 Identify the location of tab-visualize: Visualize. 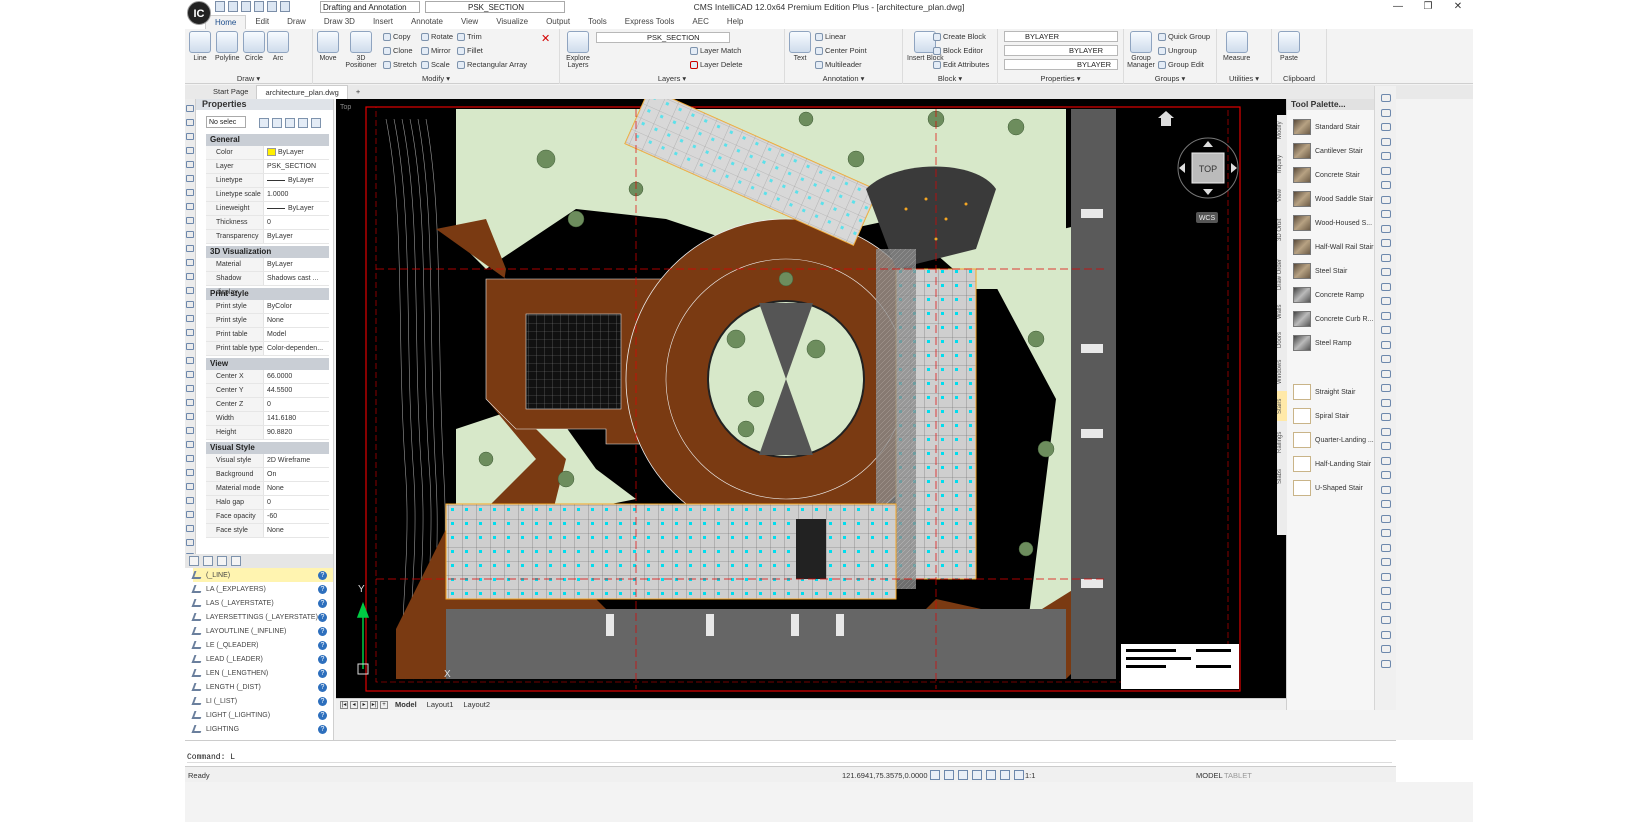
(512, 22).